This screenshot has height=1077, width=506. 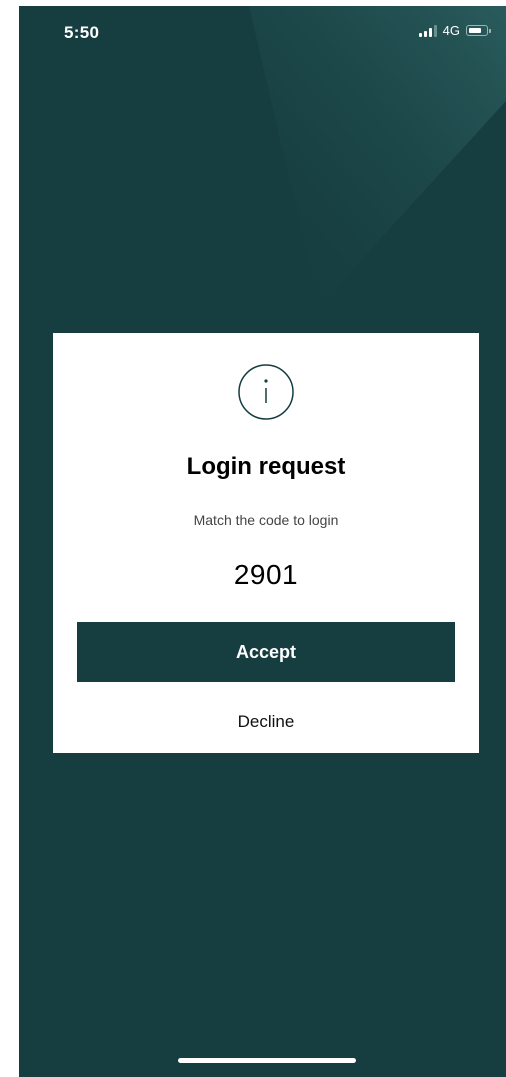 I want to click on dialog-subtitle: Match the code to login, so click(x=266, y=520).